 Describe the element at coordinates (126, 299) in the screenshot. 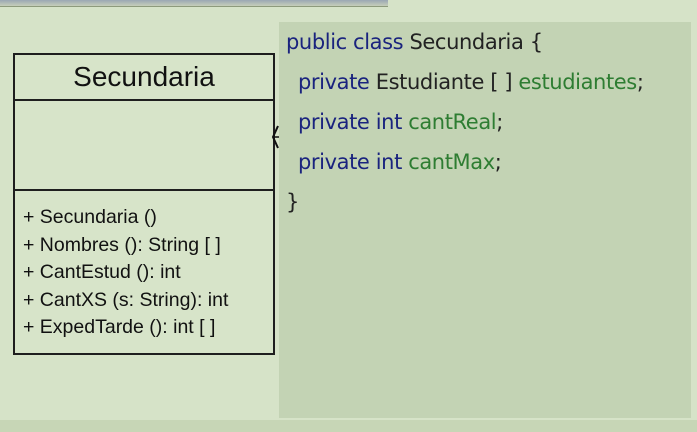

I see `uml-method: + CantXS (s: String): int` at that location.